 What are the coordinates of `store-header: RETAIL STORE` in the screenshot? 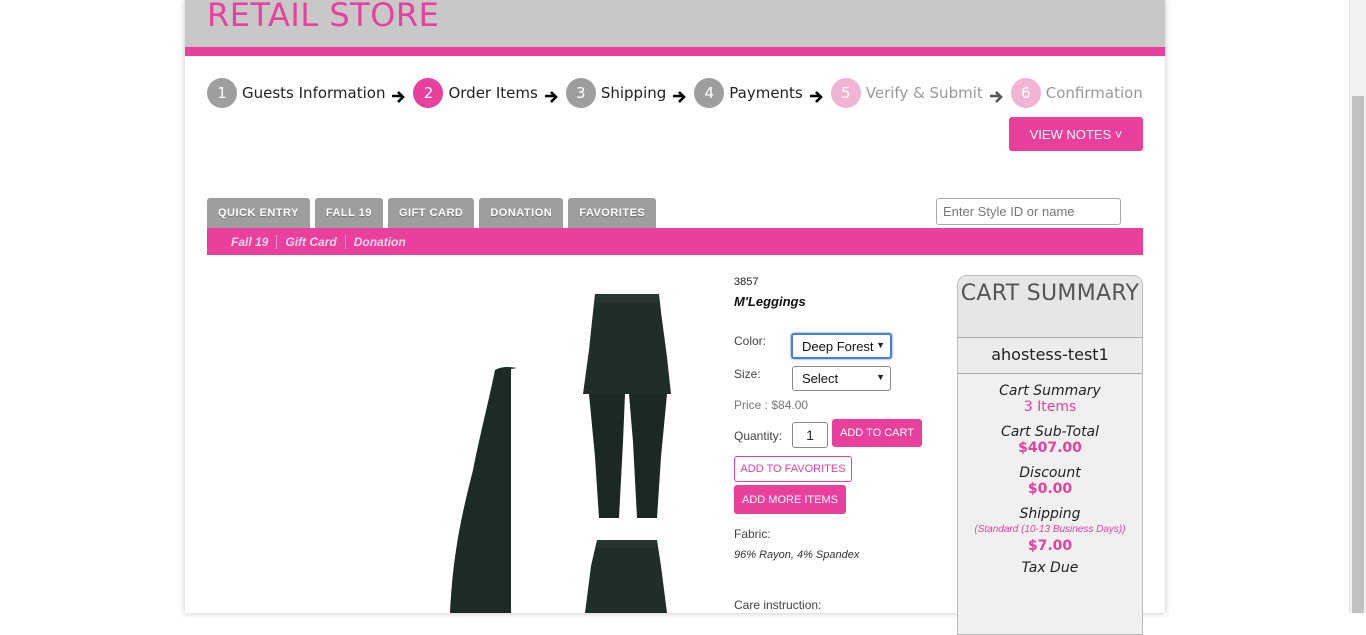 It's located at (675, 23).